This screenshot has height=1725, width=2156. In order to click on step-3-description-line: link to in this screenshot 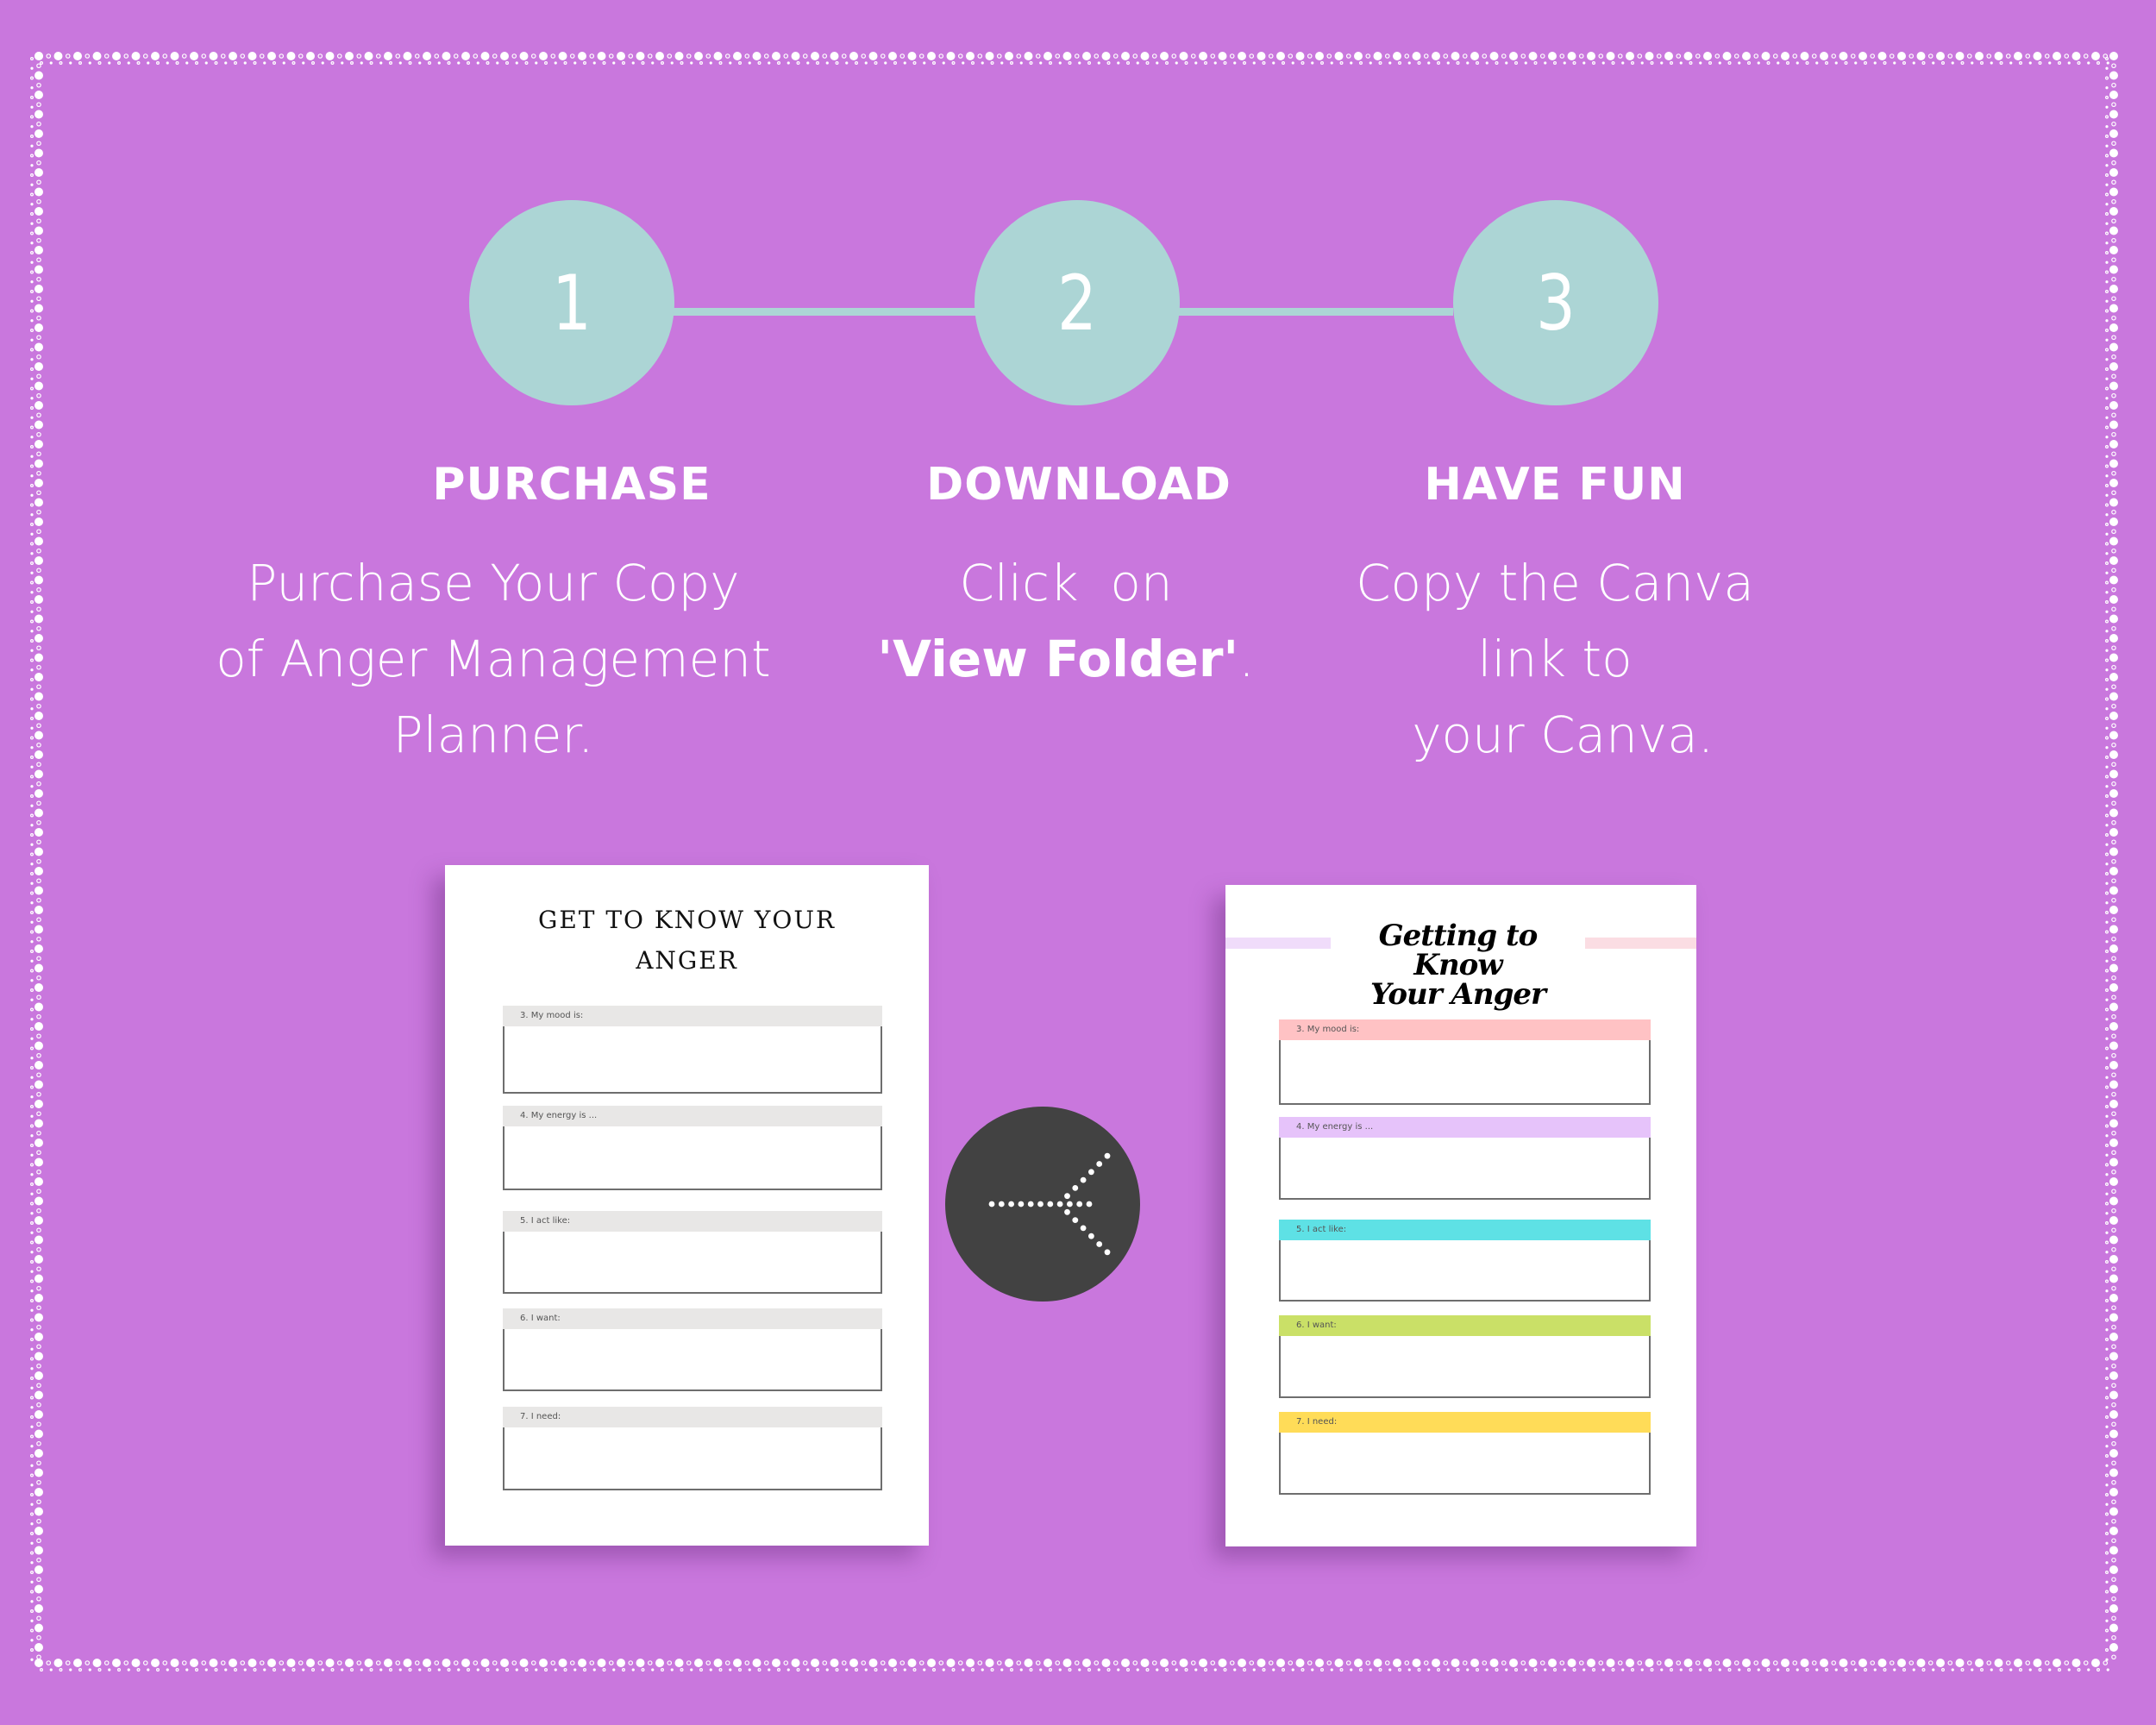, I will do `click(1555, 659)`.